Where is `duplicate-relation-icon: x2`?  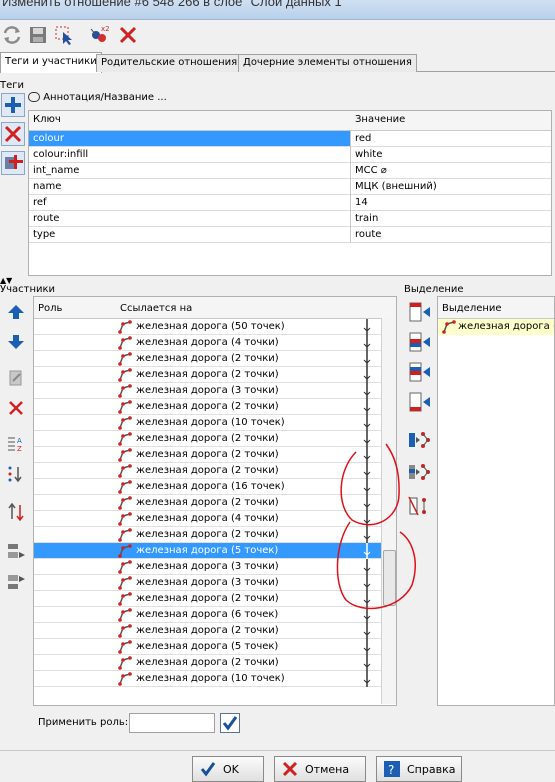
duplicate-relation-icon: x2 is located at coordinates (98, 35).